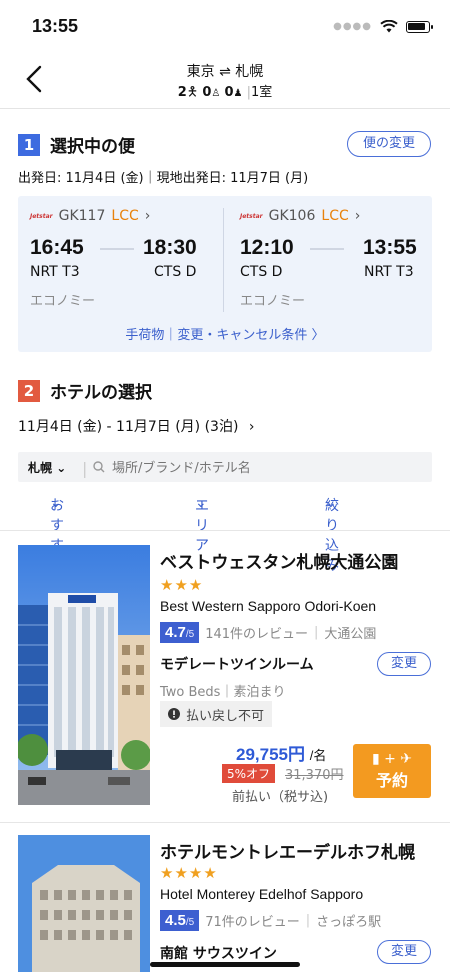  What do you see at coordinates (92, 147) in the screenshot?
I see `section-title: 選択中の便` at bounding box center [92, 147].